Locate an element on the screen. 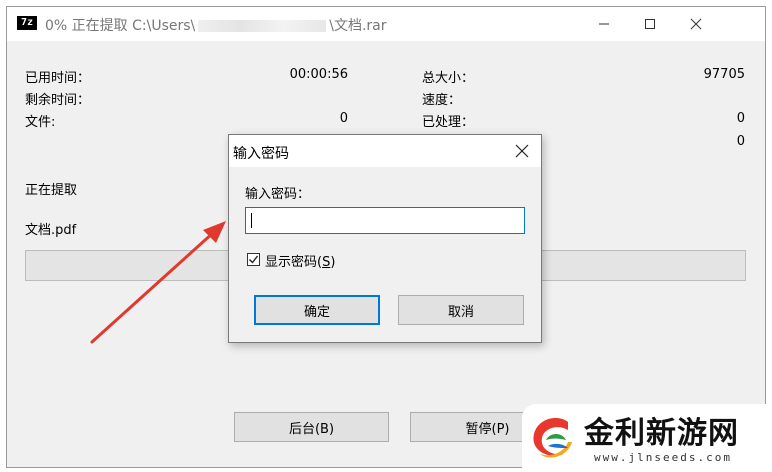 The width and height of the screenshot is (772, 472). show-password-text-end: ) is located at coordinates (333, 262).